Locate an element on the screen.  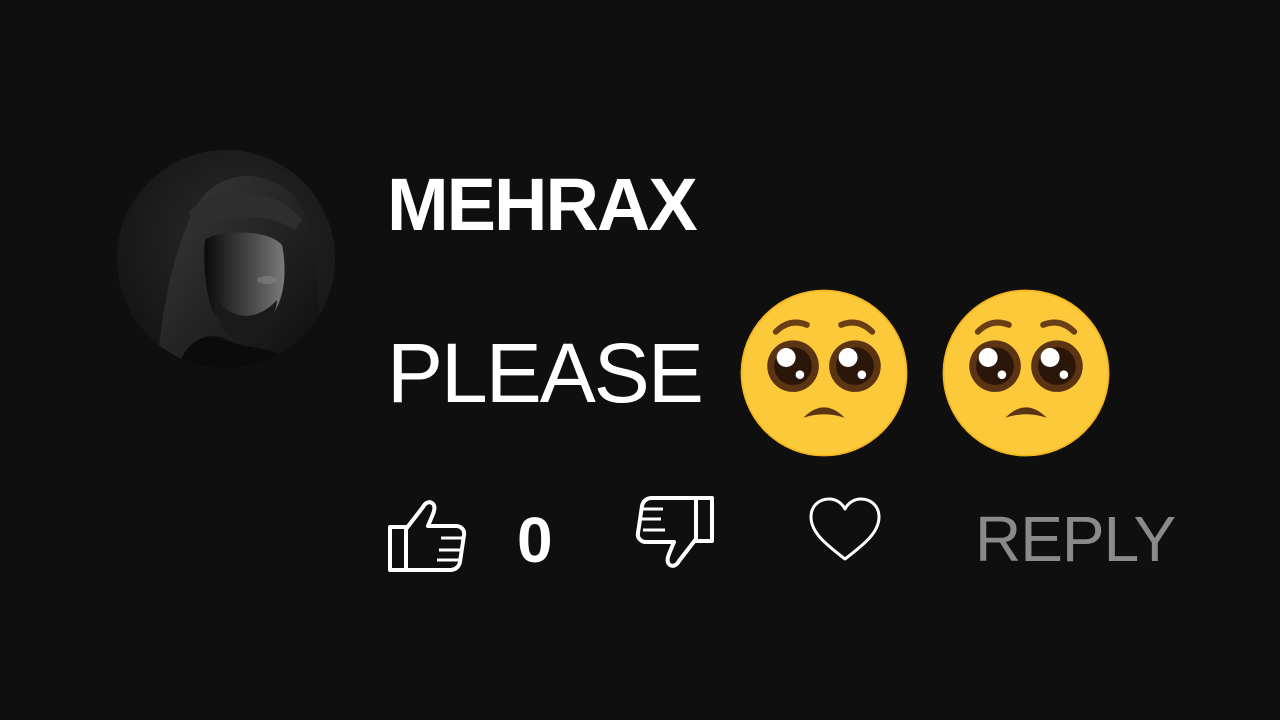
like-count: 0 is located at coordinates (535, 540).